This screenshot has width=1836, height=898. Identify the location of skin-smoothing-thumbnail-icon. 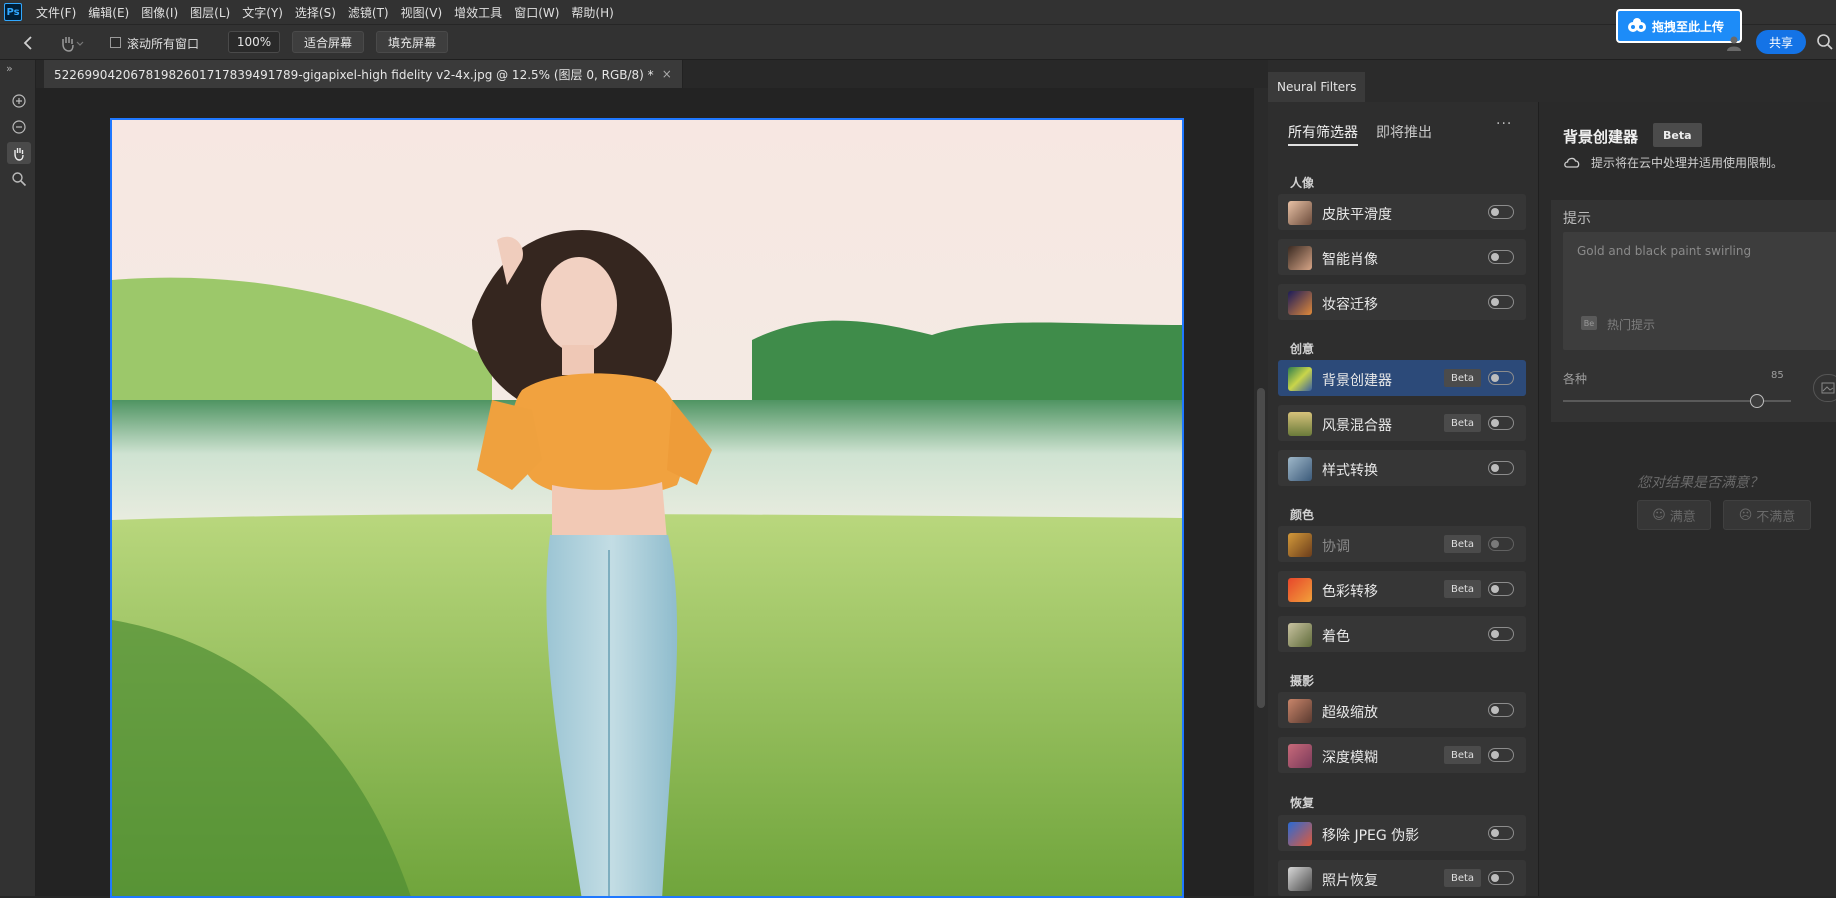
(1300, 213).